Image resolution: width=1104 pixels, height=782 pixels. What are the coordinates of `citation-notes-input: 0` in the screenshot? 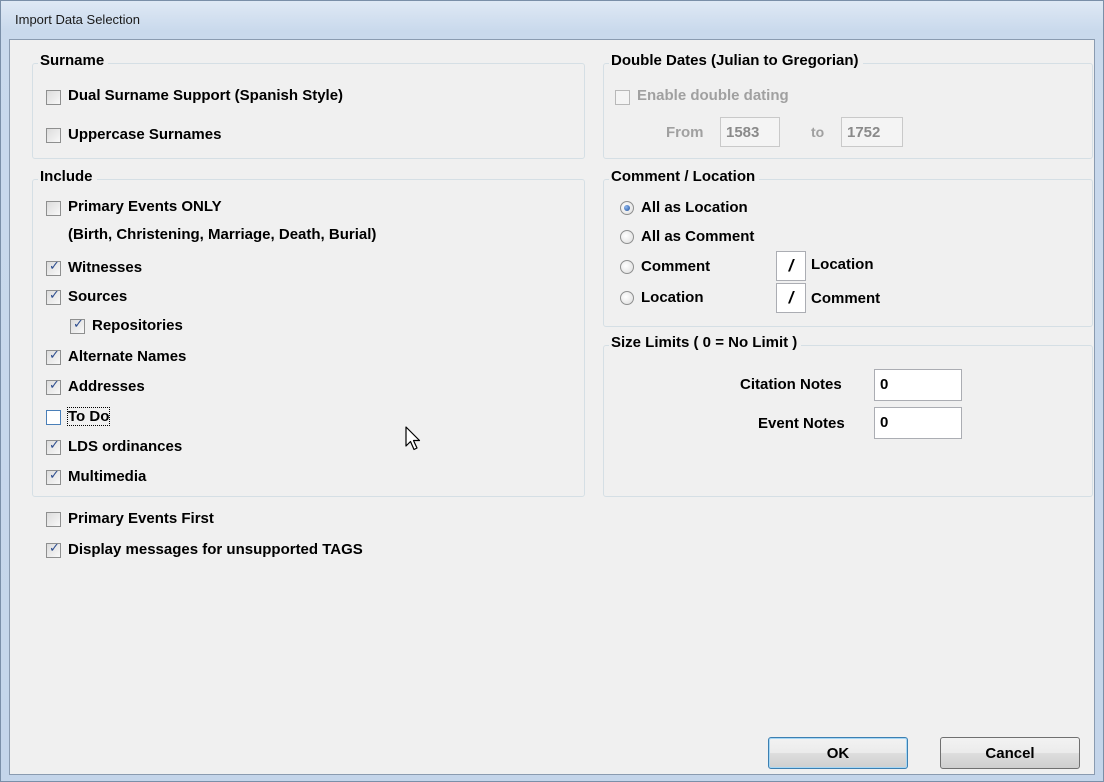 It's located at (918, 385).